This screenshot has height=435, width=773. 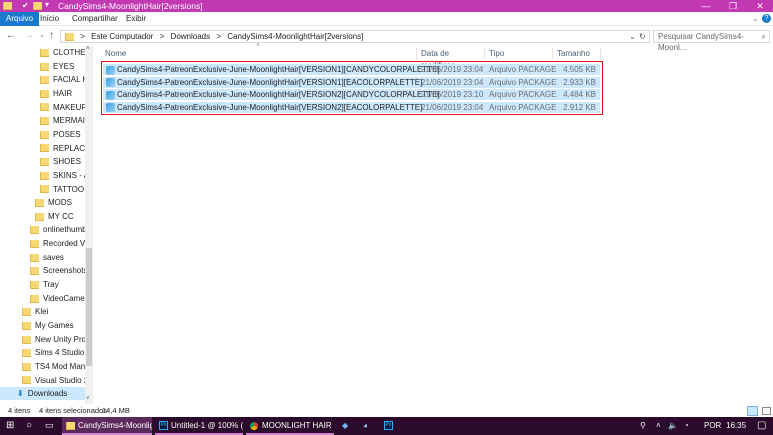 What do you see at coordinates (69, 121) in the screenshot?
I see `nav-item-label: MERMAID` at bounding box center [69, 121].